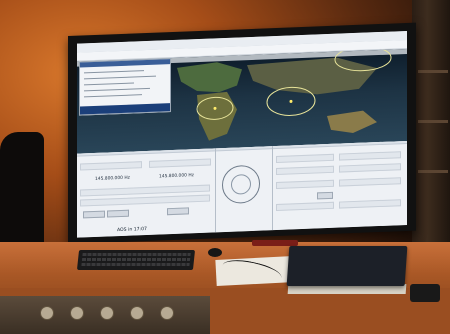  What do you see at coordinates (241, 184) in the screenshot?
I see `polar-plot` at bounding box center [241, 184].